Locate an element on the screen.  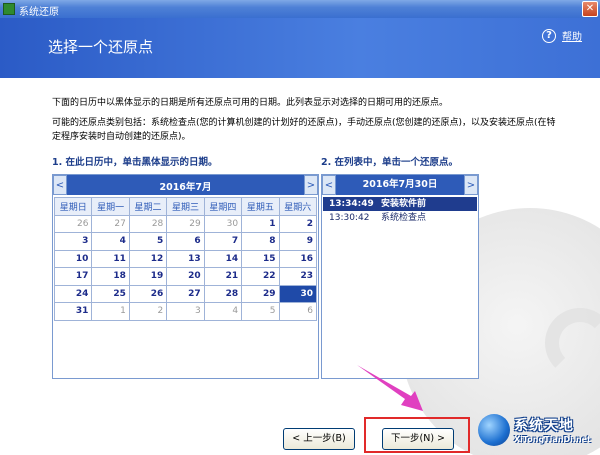
list-step-label: 2. 在列表中，单击一个还原点。 is located at coordinates (390, 162).